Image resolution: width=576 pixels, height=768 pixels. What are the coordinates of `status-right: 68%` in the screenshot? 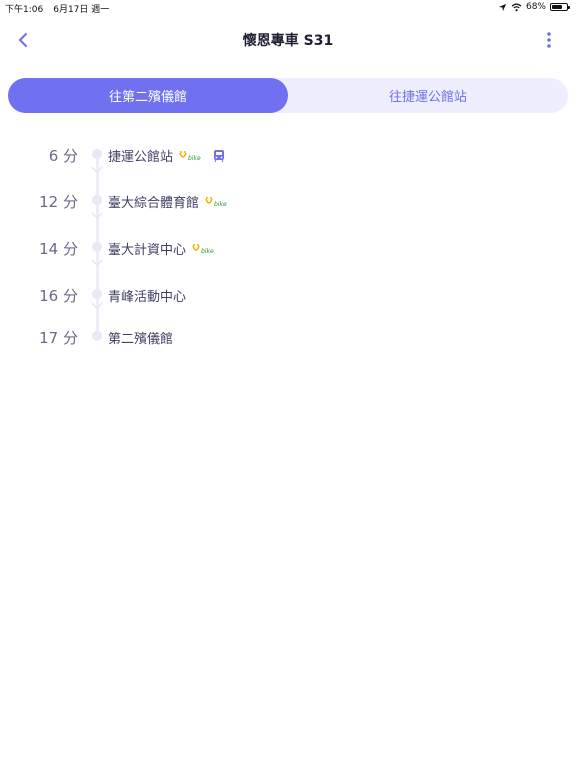 It's located at (534, 7).